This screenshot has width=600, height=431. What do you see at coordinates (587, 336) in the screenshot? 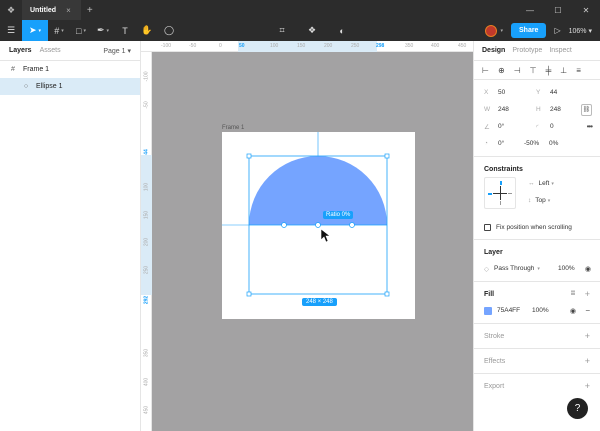
I see `add-stroke-icon: +` at bounding box center [587, 336].